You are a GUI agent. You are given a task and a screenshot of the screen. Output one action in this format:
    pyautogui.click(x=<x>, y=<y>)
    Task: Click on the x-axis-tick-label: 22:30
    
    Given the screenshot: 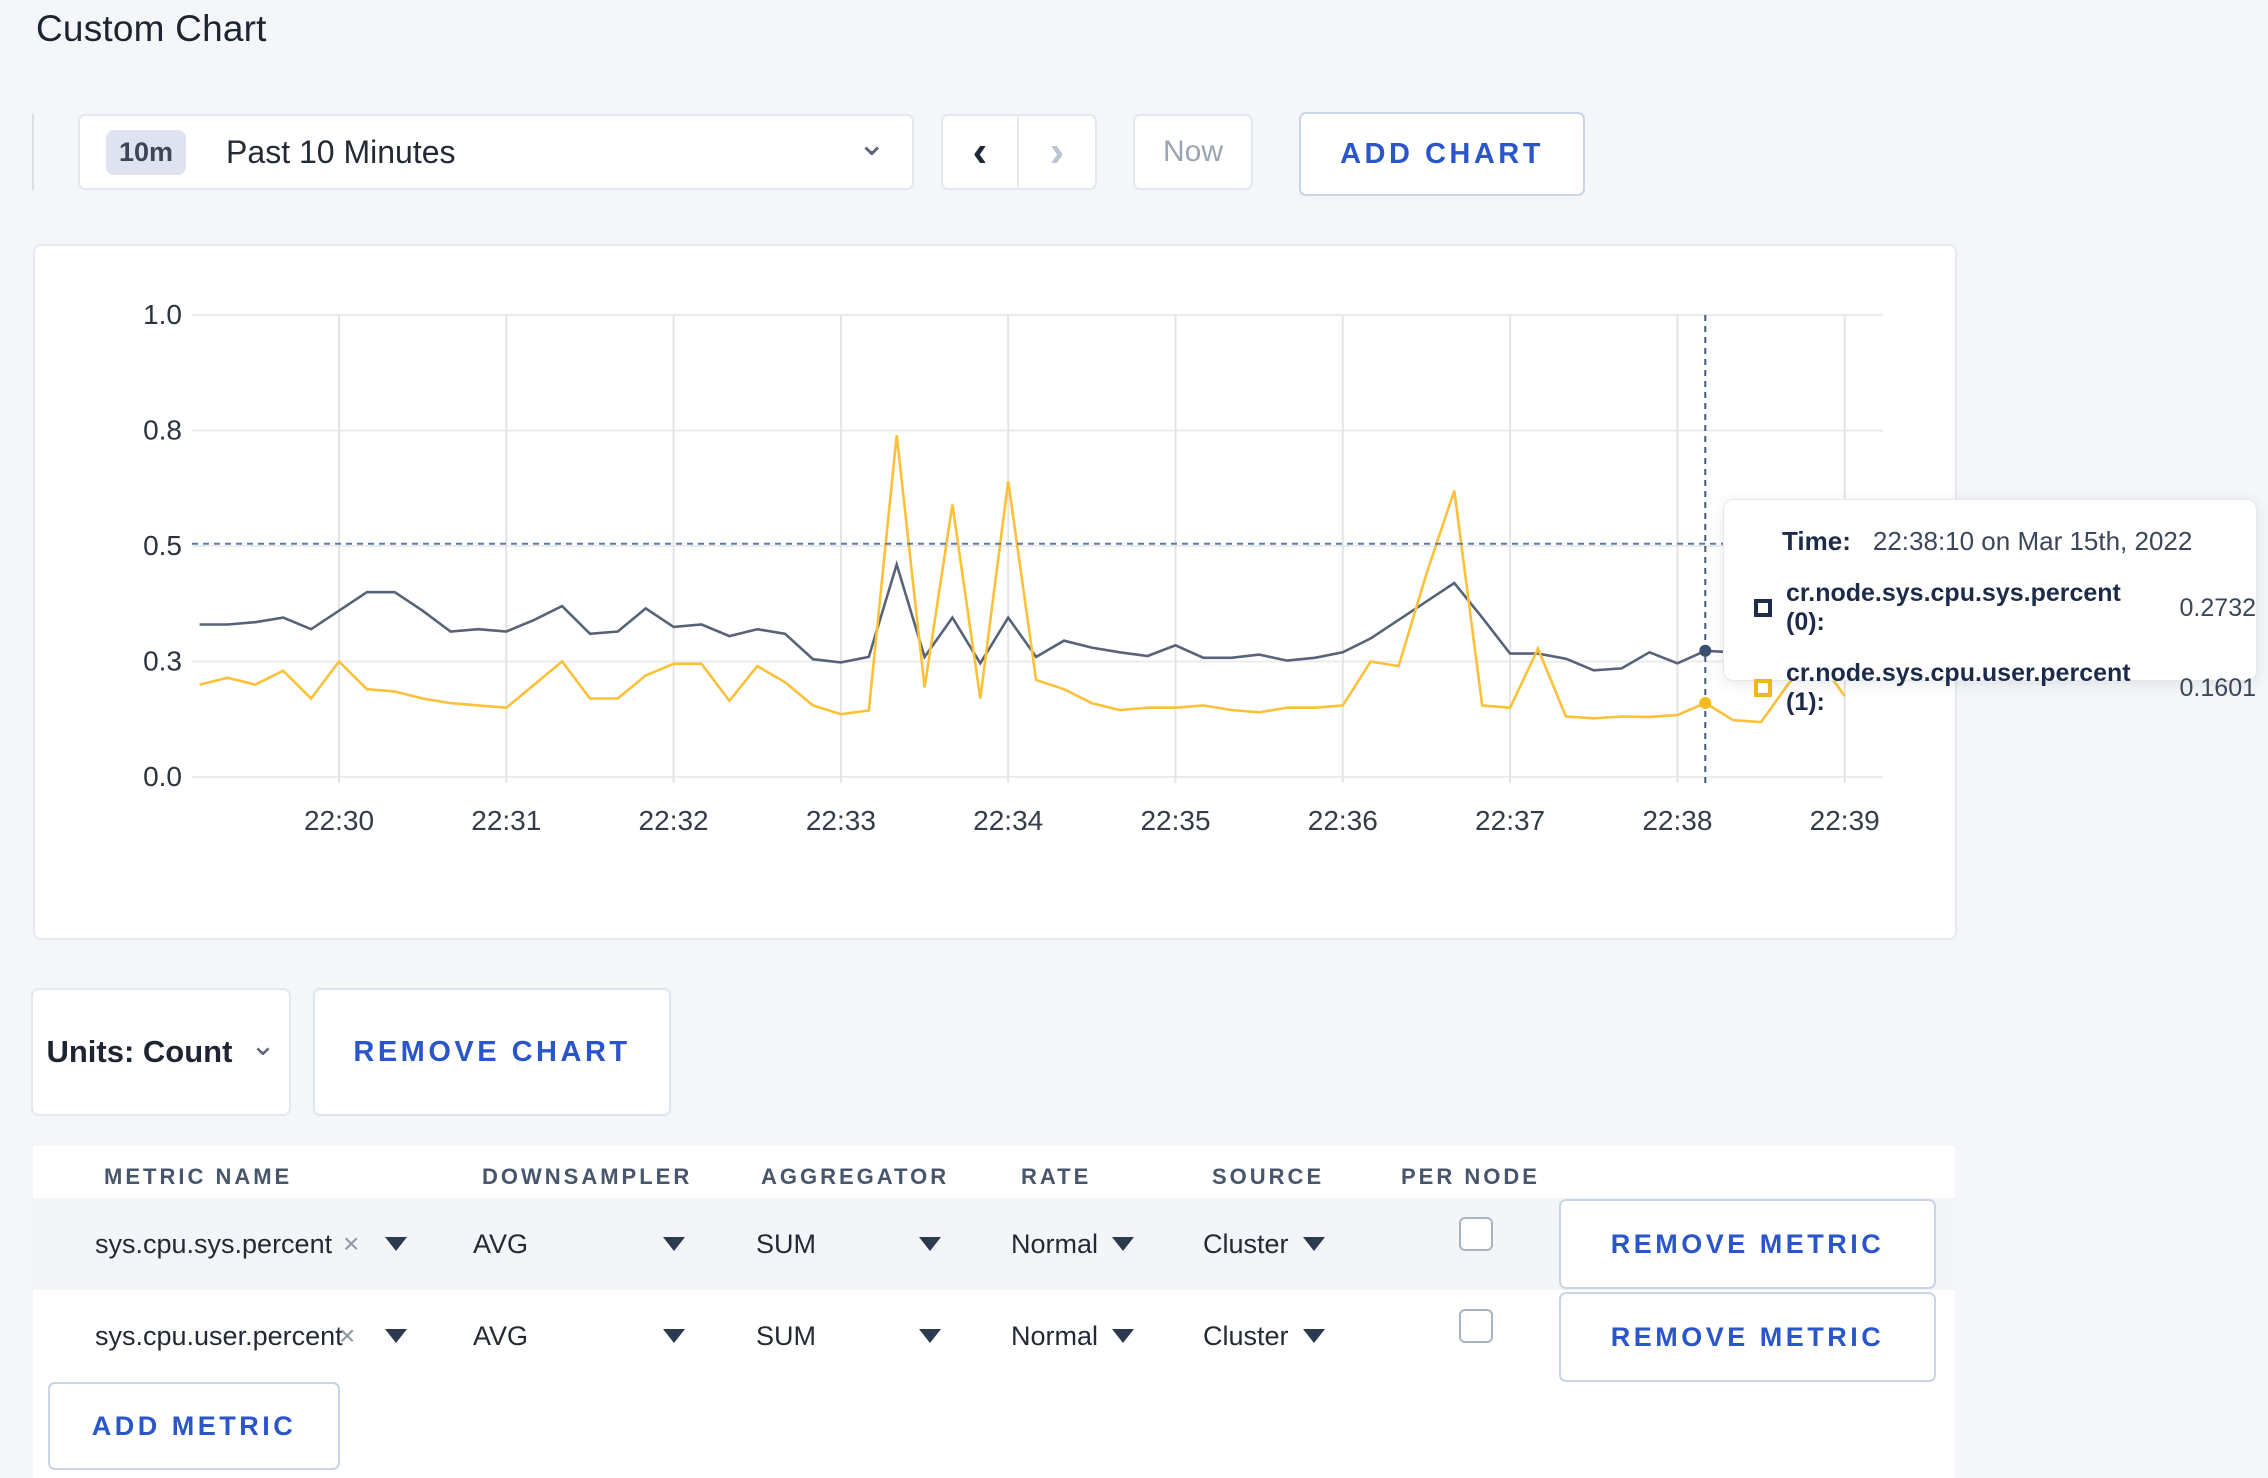 What is the action you would take?
    pyautogui.click(x=339, y=820)
    